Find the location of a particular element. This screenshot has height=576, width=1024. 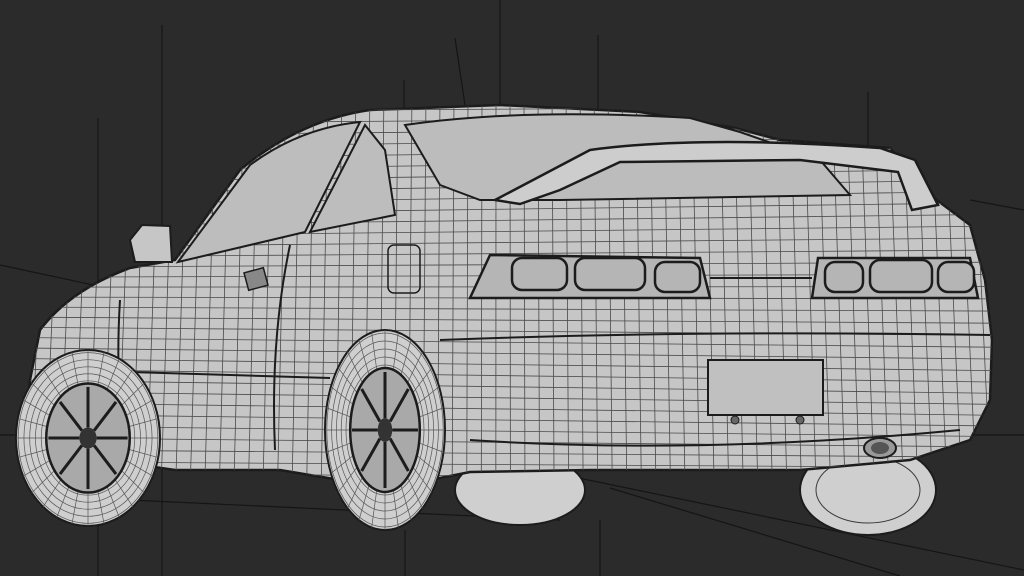

side-mirror is located at coordinates (151, 243).